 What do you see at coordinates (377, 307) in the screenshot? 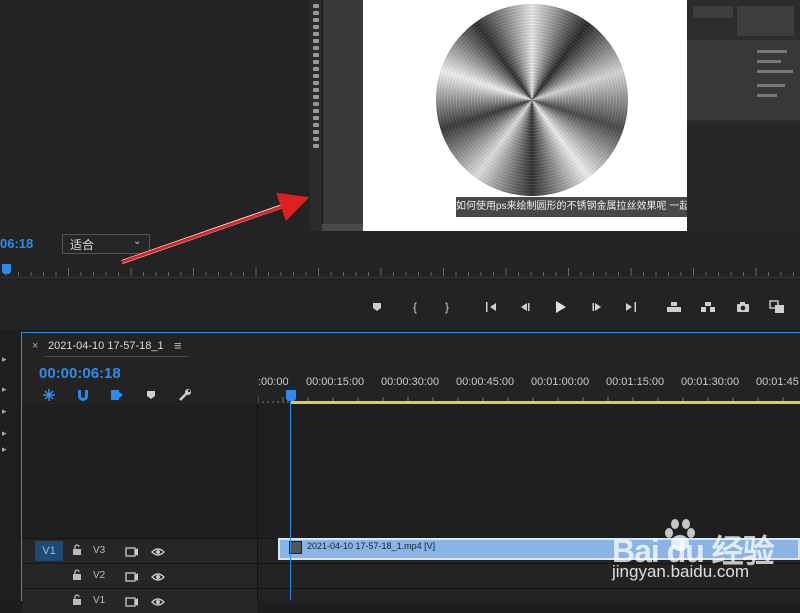
I see `marker-icon` at bounding box center [377, 307].